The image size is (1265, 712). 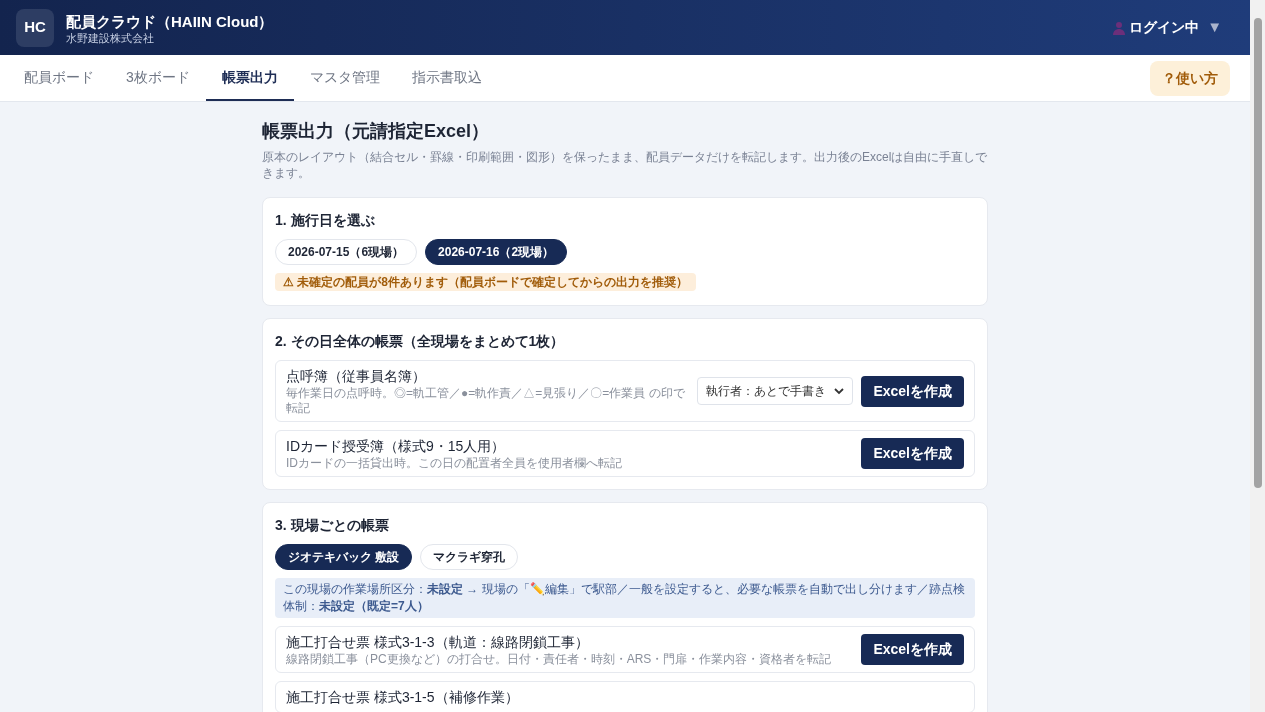 What do you see at coordinates (59, 78) in the screenshot?
I see `nav-tab: 配員ボード` at bounding box center [59, 78].